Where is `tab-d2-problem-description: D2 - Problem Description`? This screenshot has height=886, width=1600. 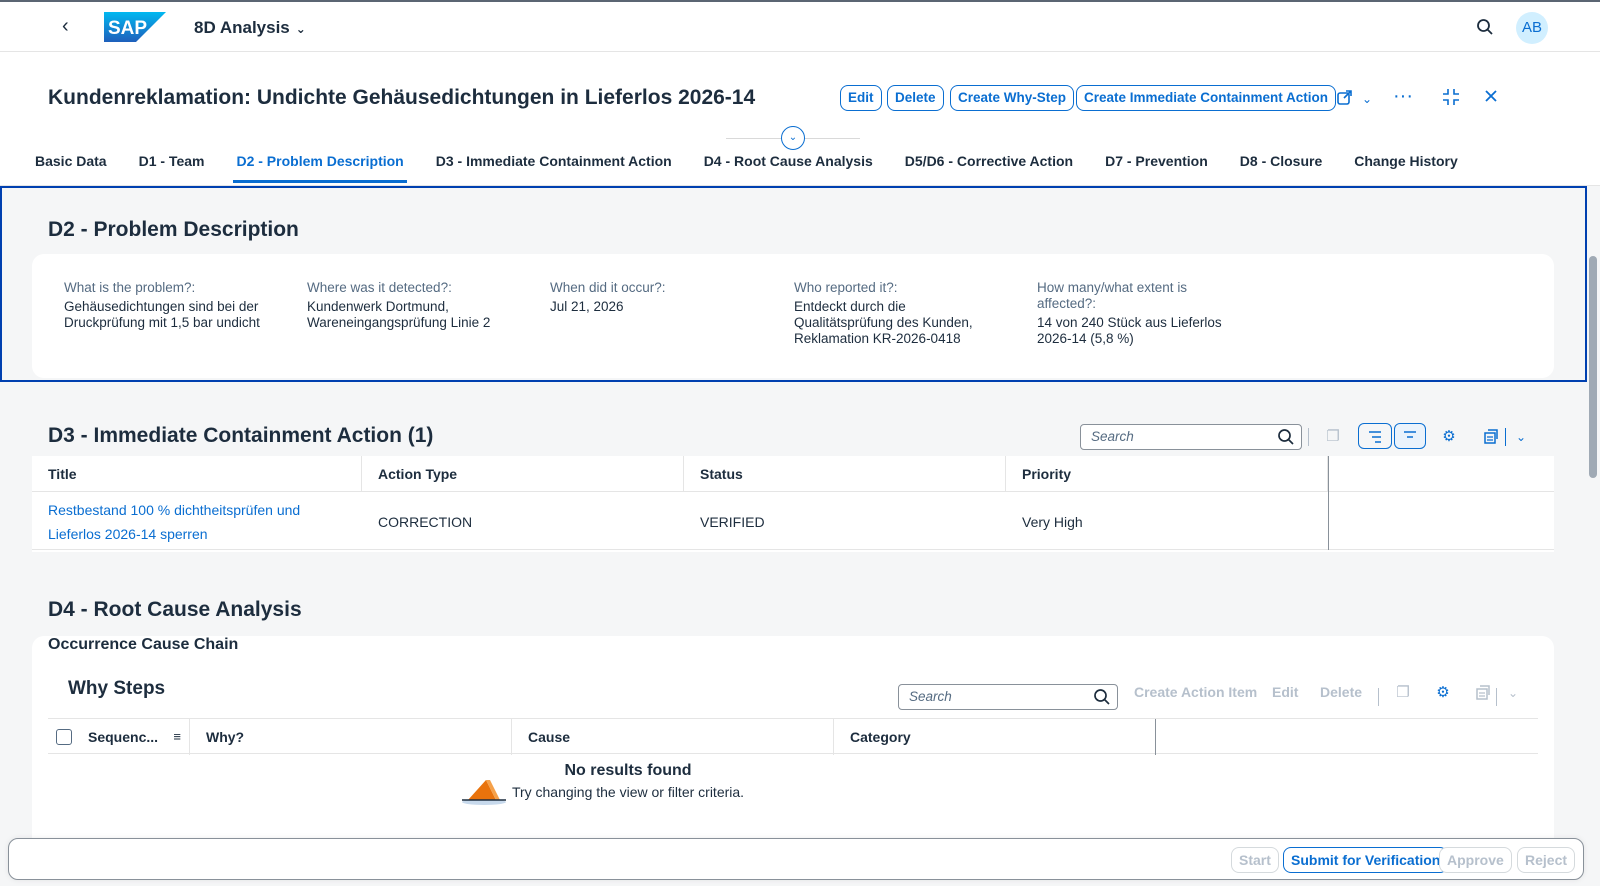 tab-d2-problem-description: D2 - Problem Description is located at coordinates (320, 165).